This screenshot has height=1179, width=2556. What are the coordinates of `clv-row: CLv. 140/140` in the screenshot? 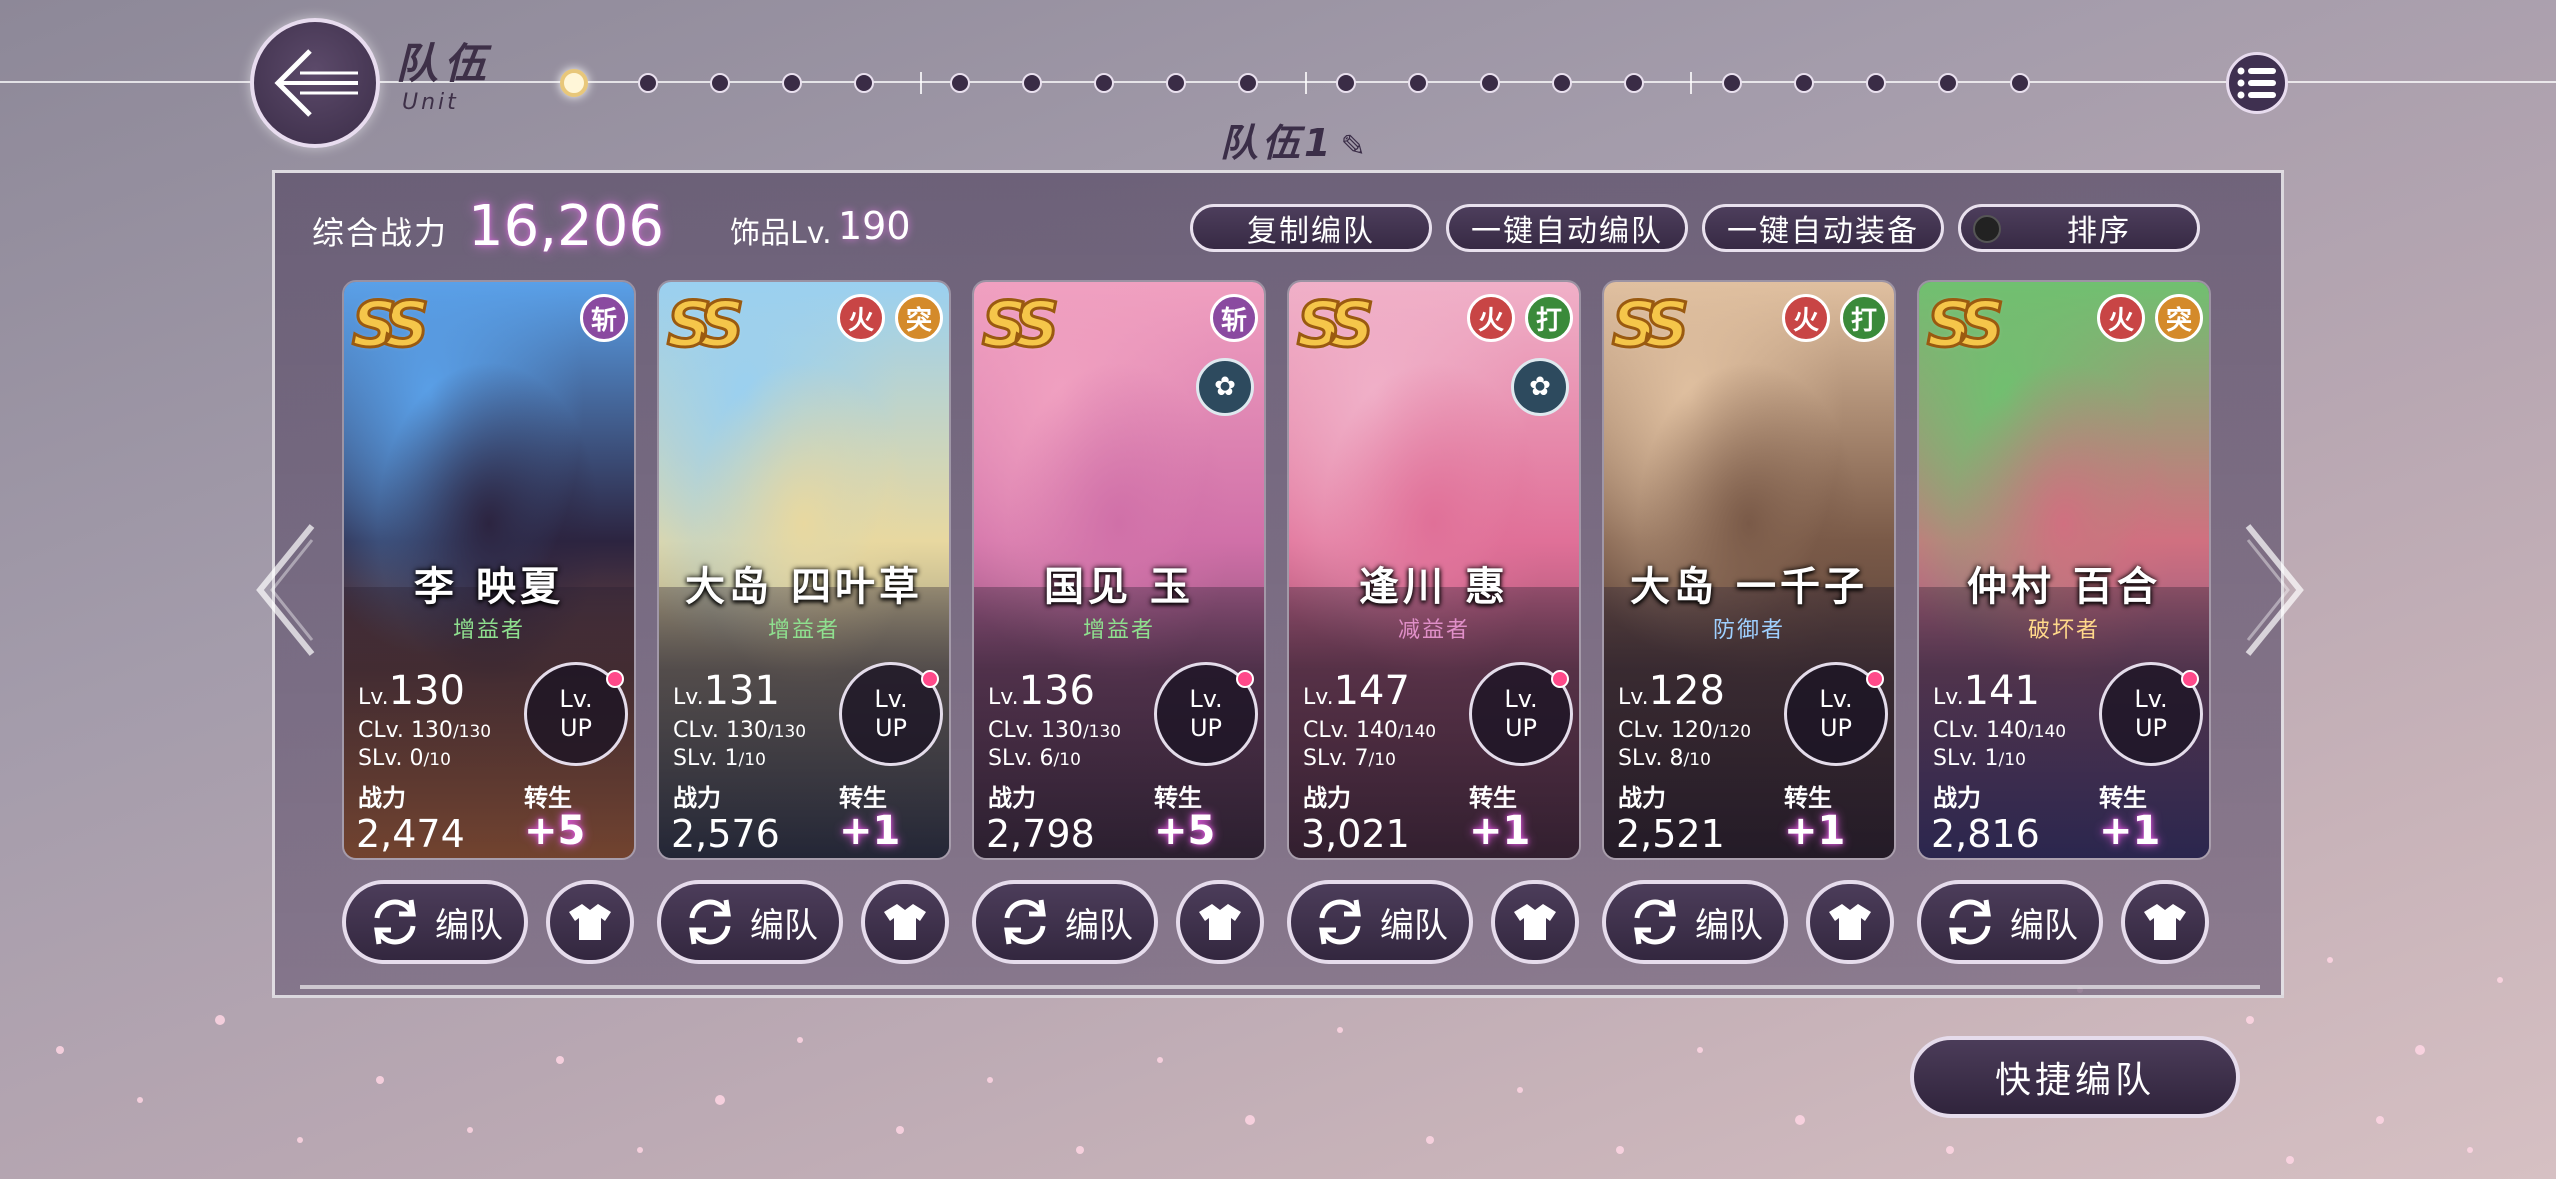 It's located at (1999, 730).